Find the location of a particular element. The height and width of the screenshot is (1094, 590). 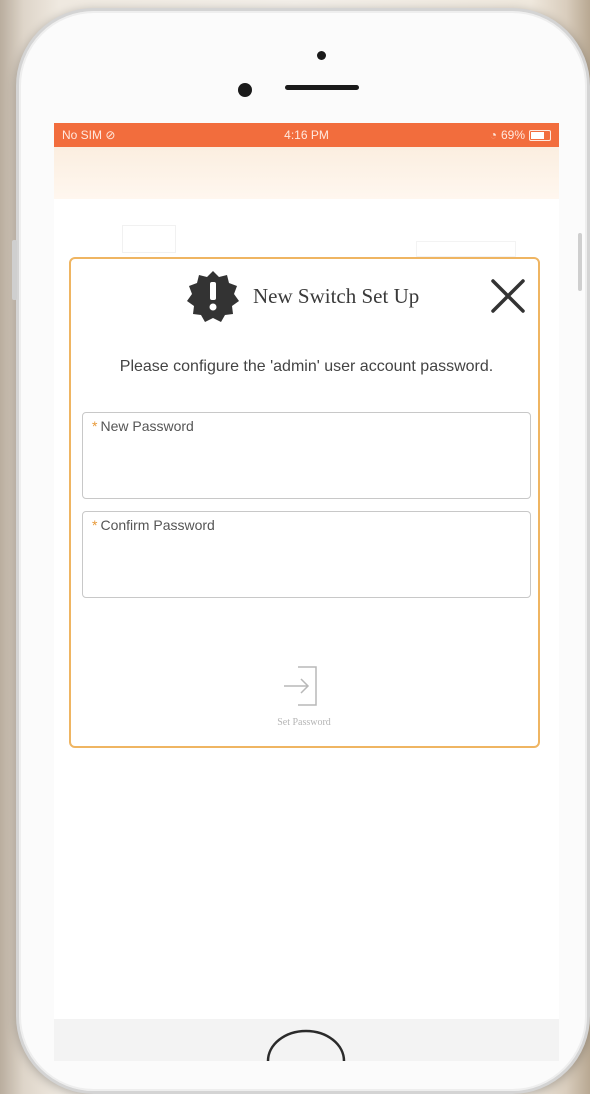

volume-button is located at coordinates (580, 262).